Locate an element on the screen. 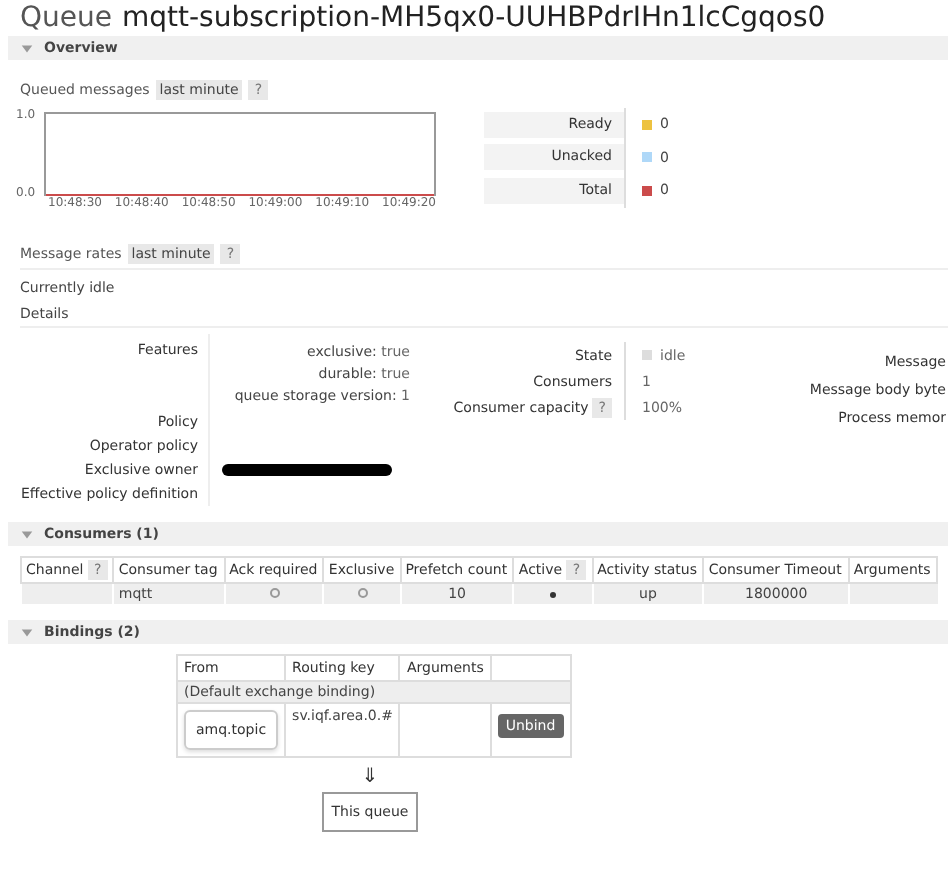 The height and width of the screenshot is (896, 948). queue-name: mqtt-subscription-MH5qx0-UUHBPdrIHn1lcCgqos0 is located at coordinates (474, 18).